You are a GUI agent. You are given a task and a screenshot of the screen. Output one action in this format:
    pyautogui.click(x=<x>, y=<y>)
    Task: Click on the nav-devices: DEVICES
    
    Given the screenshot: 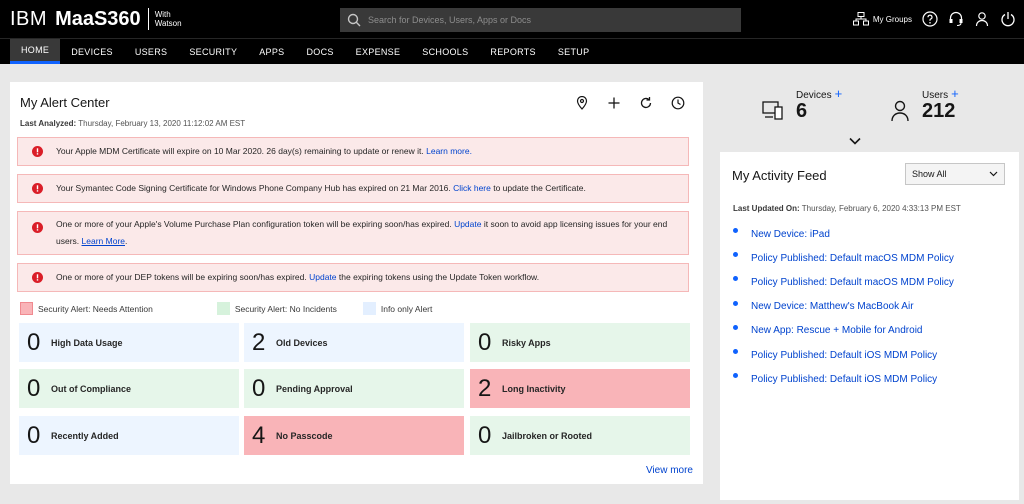 What is the action you would take?
    pyautogui.click(x=92, y=51)
    